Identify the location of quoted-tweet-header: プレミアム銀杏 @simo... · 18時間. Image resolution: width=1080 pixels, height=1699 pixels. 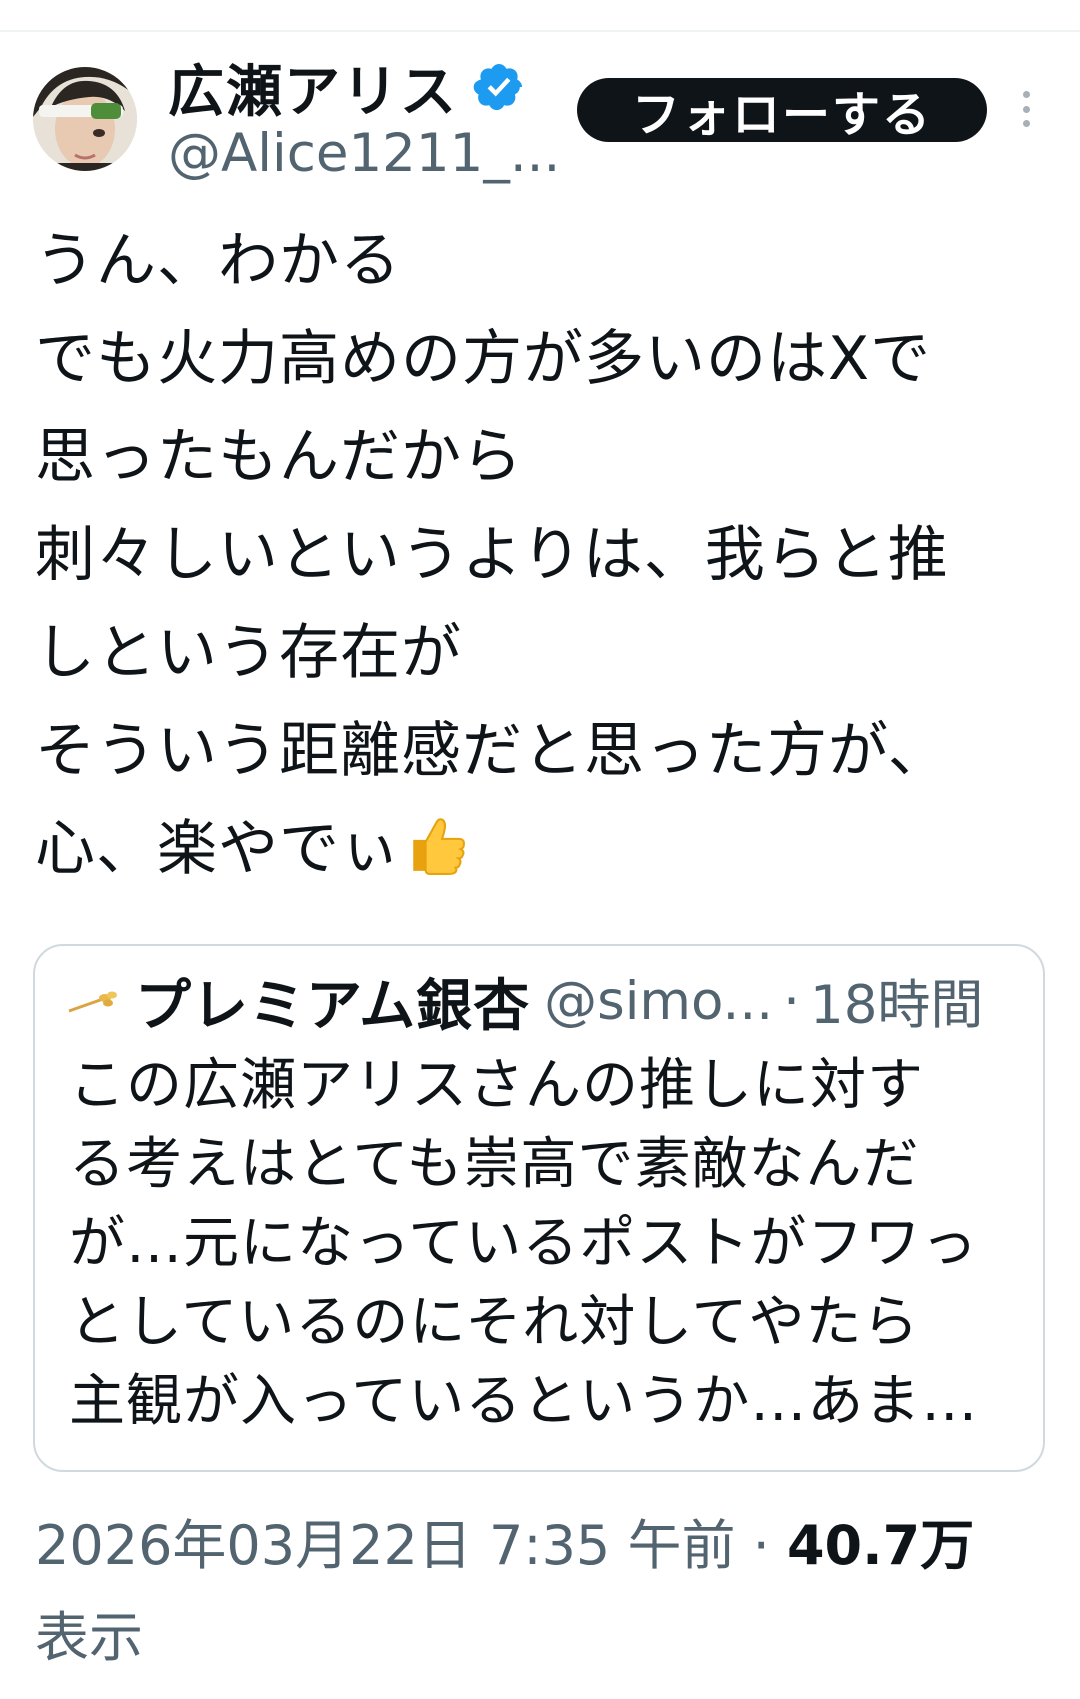
(523, 1001).